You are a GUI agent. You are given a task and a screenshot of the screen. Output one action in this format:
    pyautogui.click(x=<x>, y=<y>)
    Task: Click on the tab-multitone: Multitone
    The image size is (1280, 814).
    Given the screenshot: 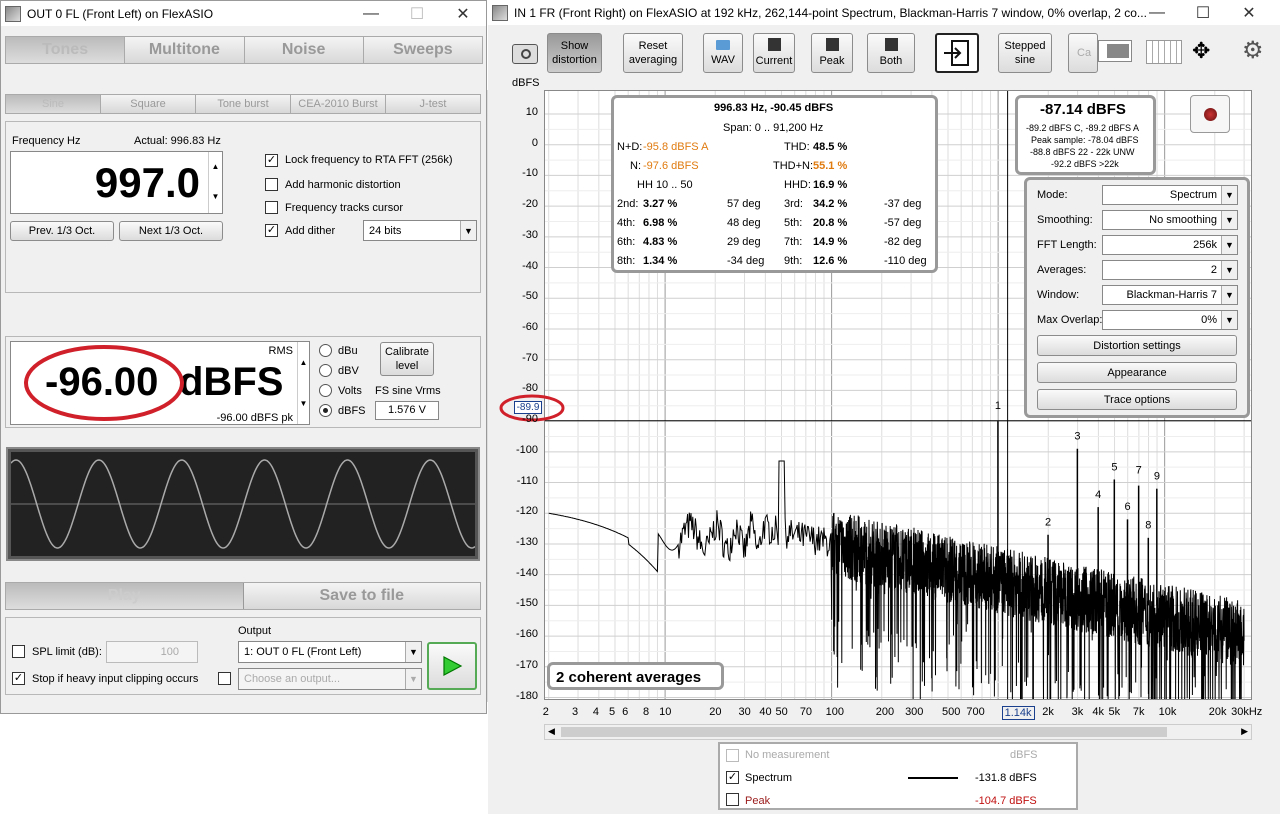 What is the action you would take?
    pyautogui.click(x=185, y=50)
    